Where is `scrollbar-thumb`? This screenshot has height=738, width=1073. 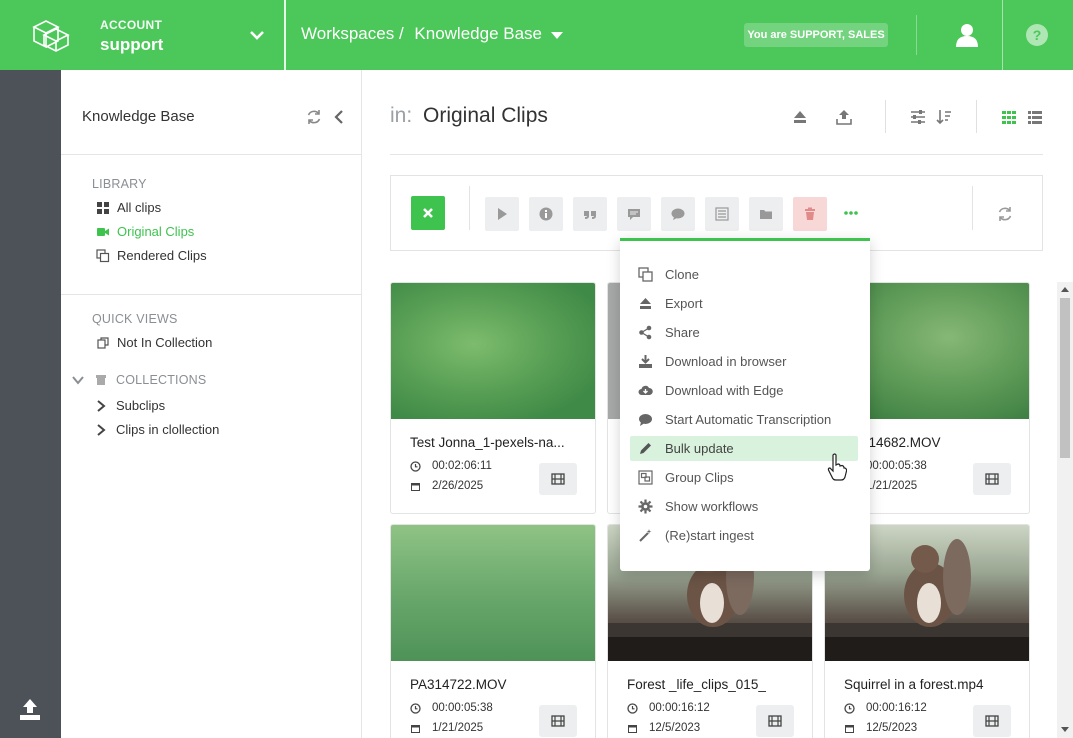 scrollbar-thumb is located at coordinates (1065, 378).